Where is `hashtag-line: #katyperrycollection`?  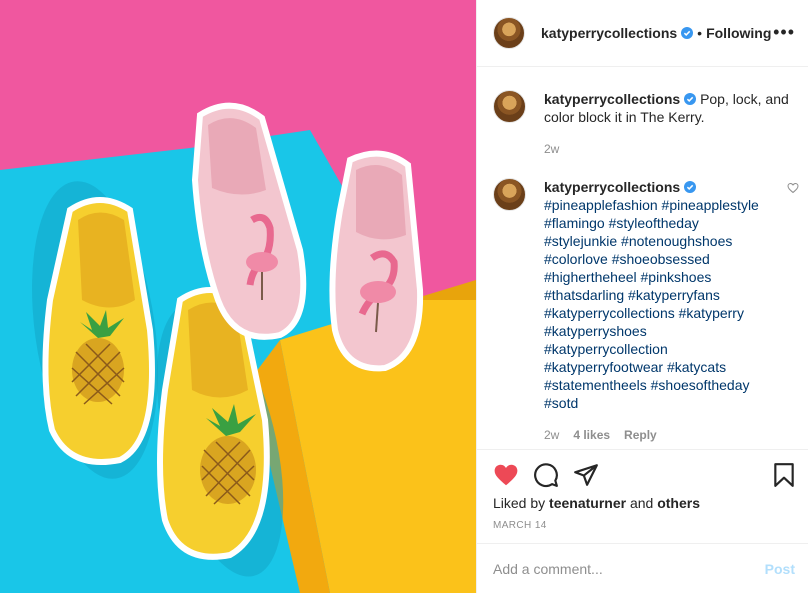 hashtag-line: #katyperrycollection is located at coordinates (666, 349).